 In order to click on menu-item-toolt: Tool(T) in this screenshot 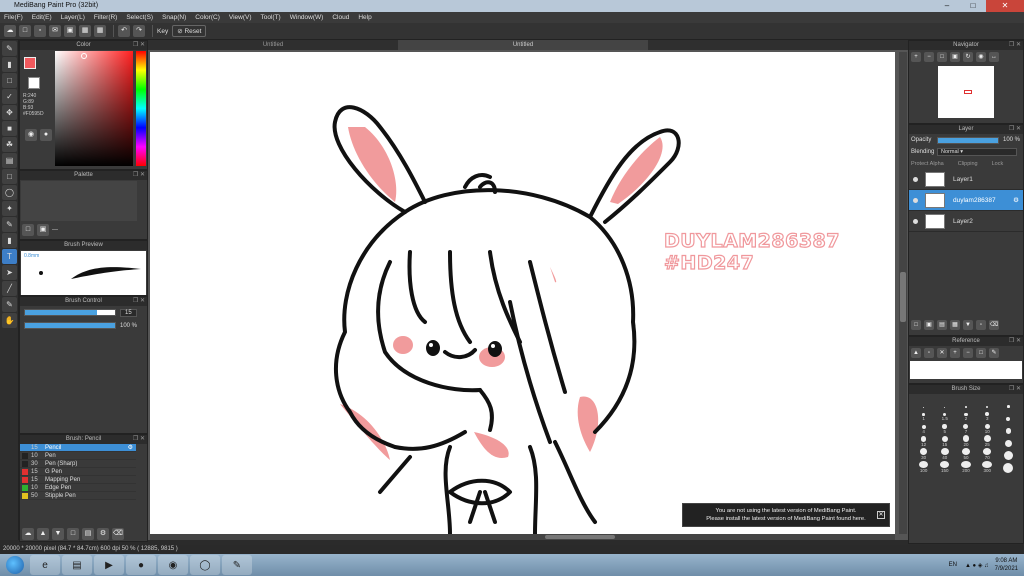, I will do `click(271, 17)`.